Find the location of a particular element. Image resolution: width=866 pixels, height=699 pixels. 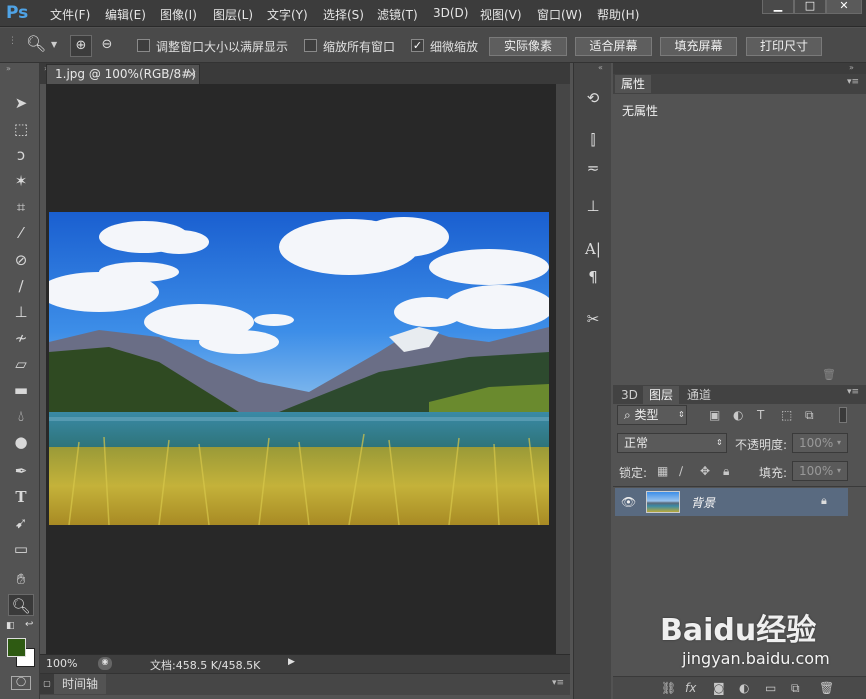

layer-name: 背景 is located at coordinates (703, 502).